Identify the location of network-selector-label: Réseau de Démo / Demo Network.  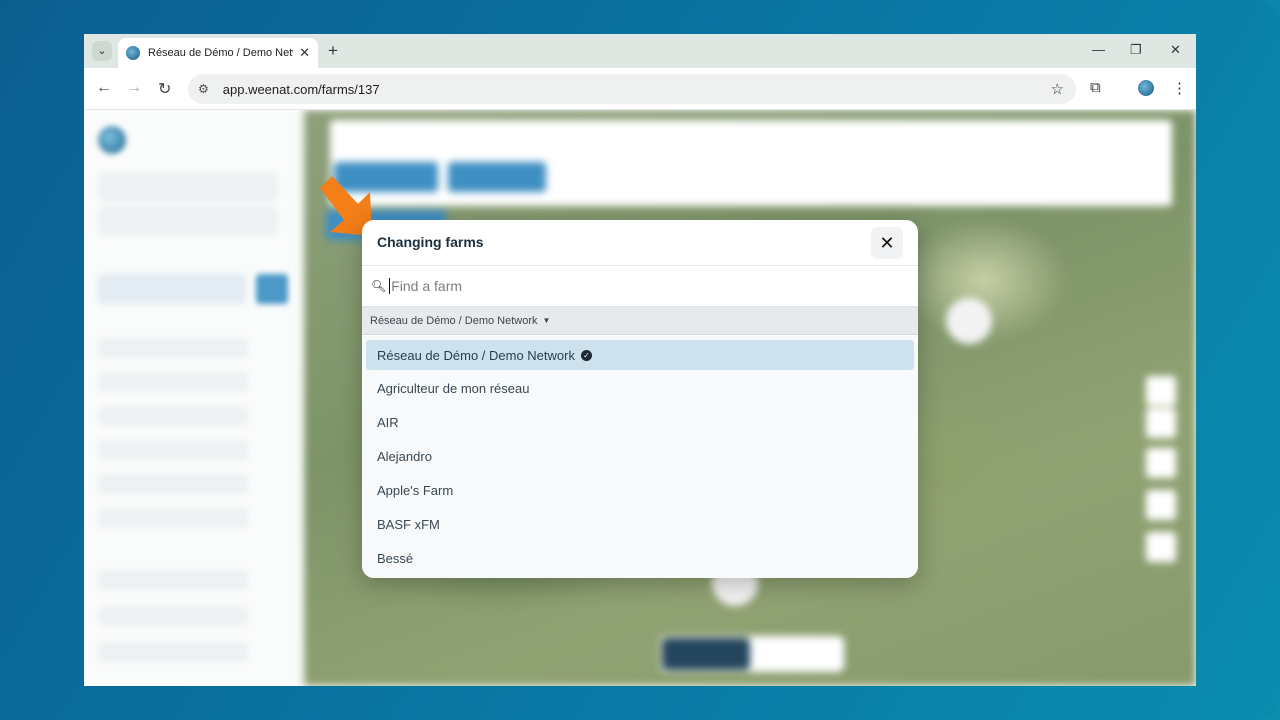
(454, 320).